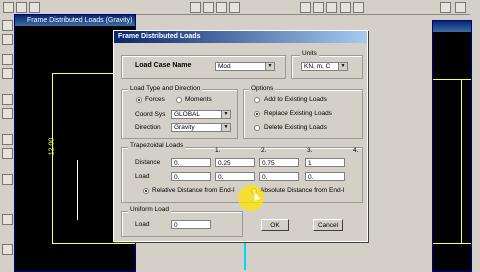 This screenshot has width=480, height=272. I want to click on ok-button: OK, so click(275, 225).